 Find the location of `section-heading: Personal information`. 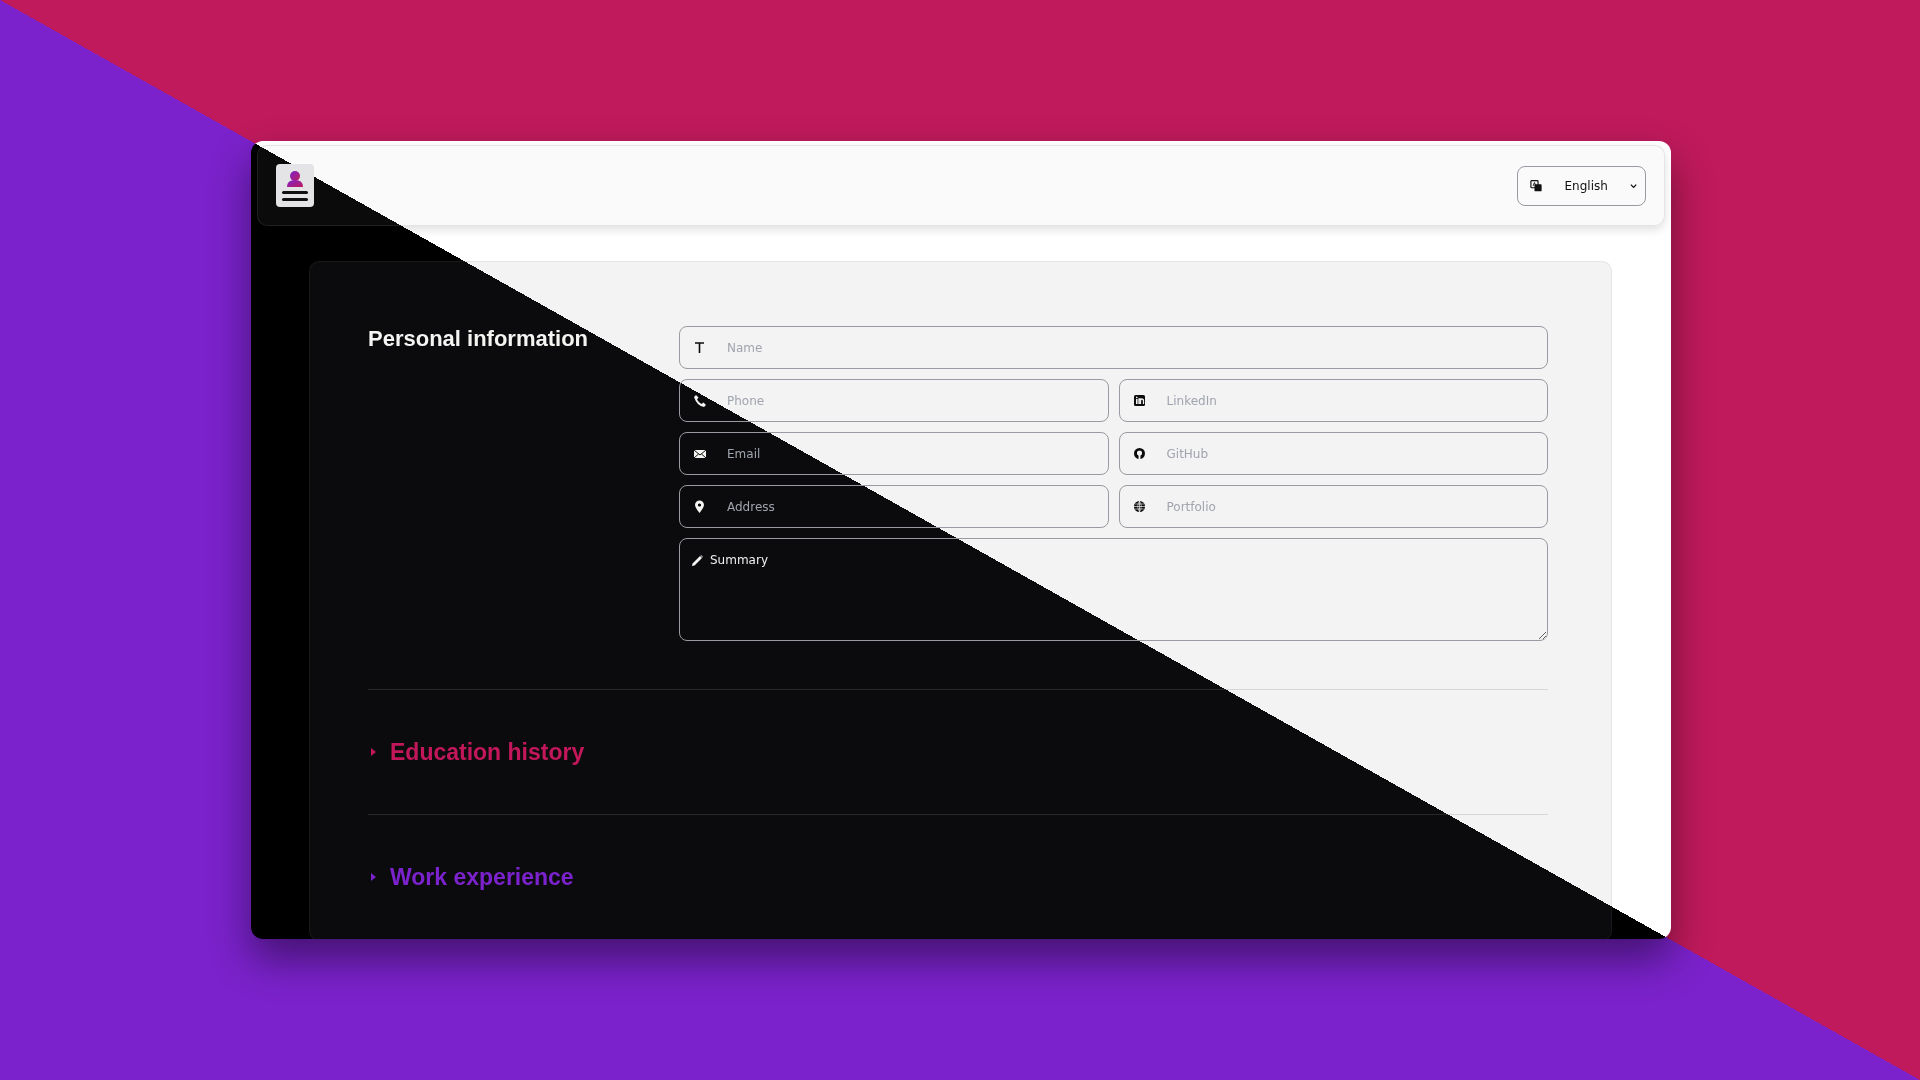

section-heading: Personal information is located at coordinates (479, 339).